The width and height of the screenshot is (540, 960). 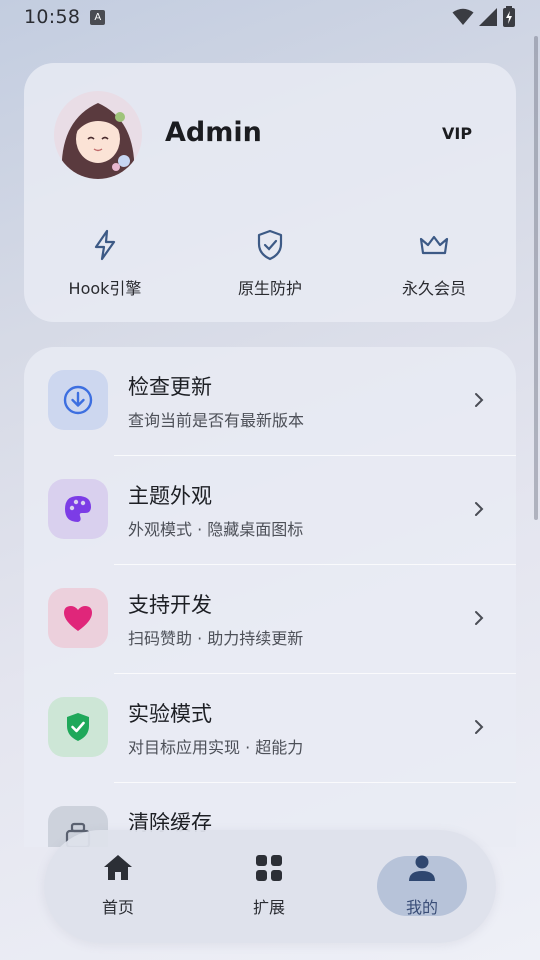 I want to click on palette-icon, so click(x=78, y=509).